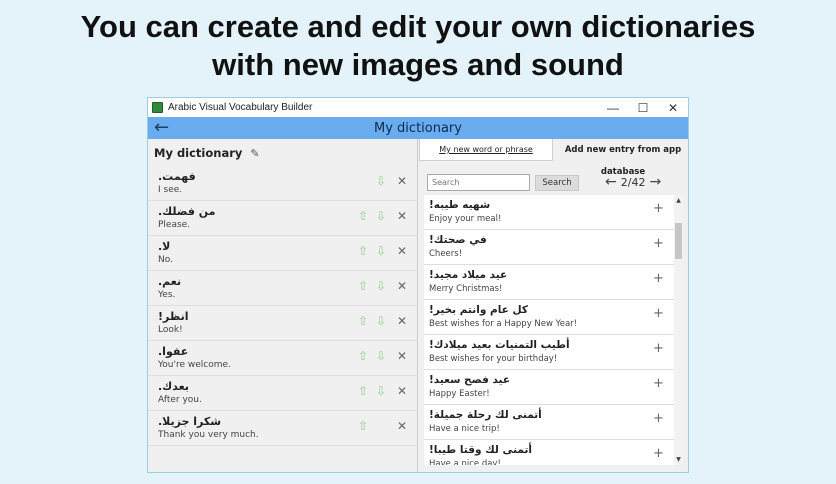 Image resolution: width=836 pixels, height=484 pixels. Describe the element at coordinates (174, 225) in the screenshot. I see `english-translation: Please.` at that location.